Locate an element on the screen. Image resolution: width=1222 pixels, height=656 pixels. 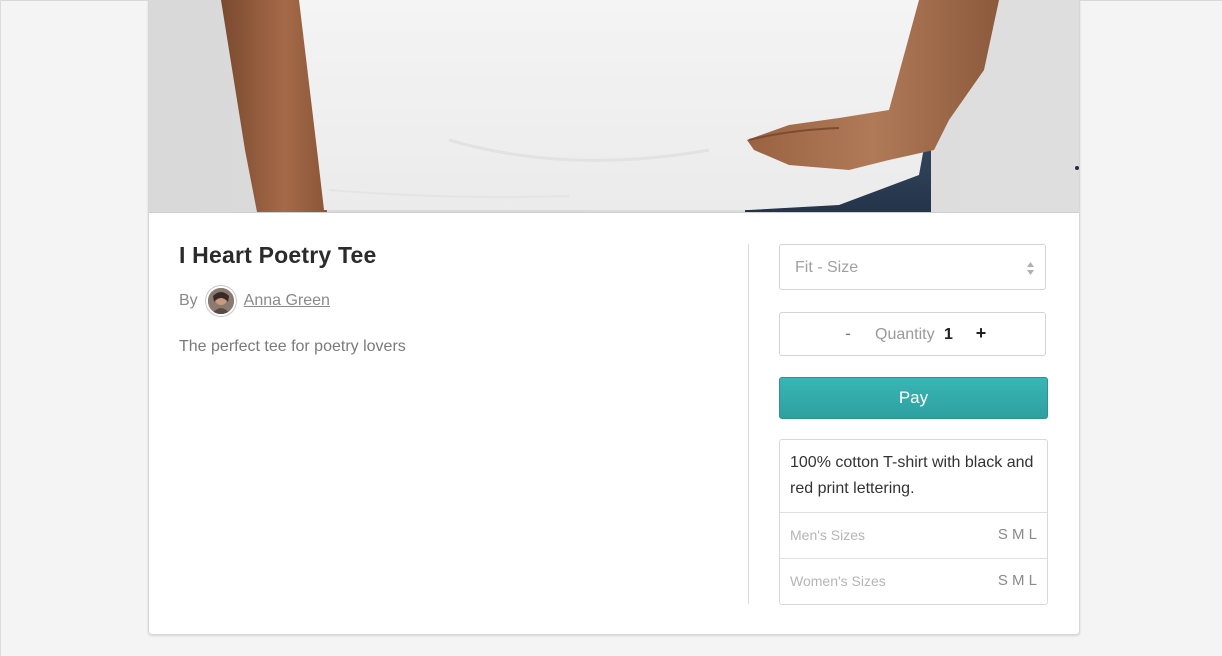
womens-sizes-values: S M L is located at coordinates (1017, 580).